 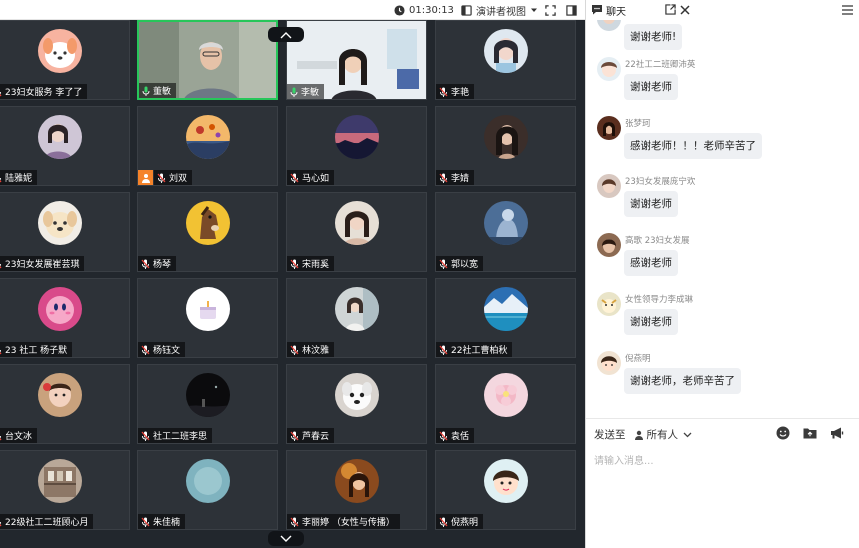 I want to click on host-badge-icon, so click(x=145, y=177).